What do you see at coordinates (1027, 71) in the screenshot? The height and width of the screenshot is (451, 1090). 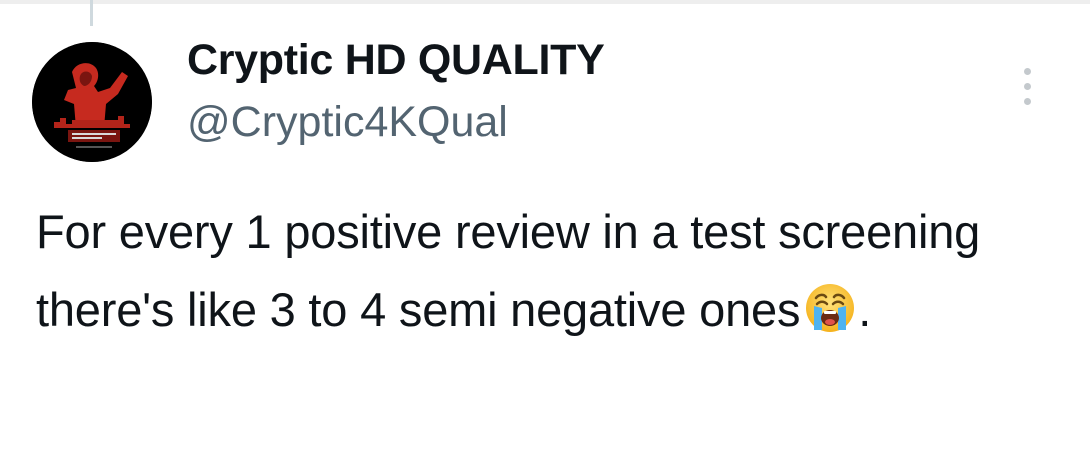 I see `more-options-icon` at bounding box center [1027, 71].